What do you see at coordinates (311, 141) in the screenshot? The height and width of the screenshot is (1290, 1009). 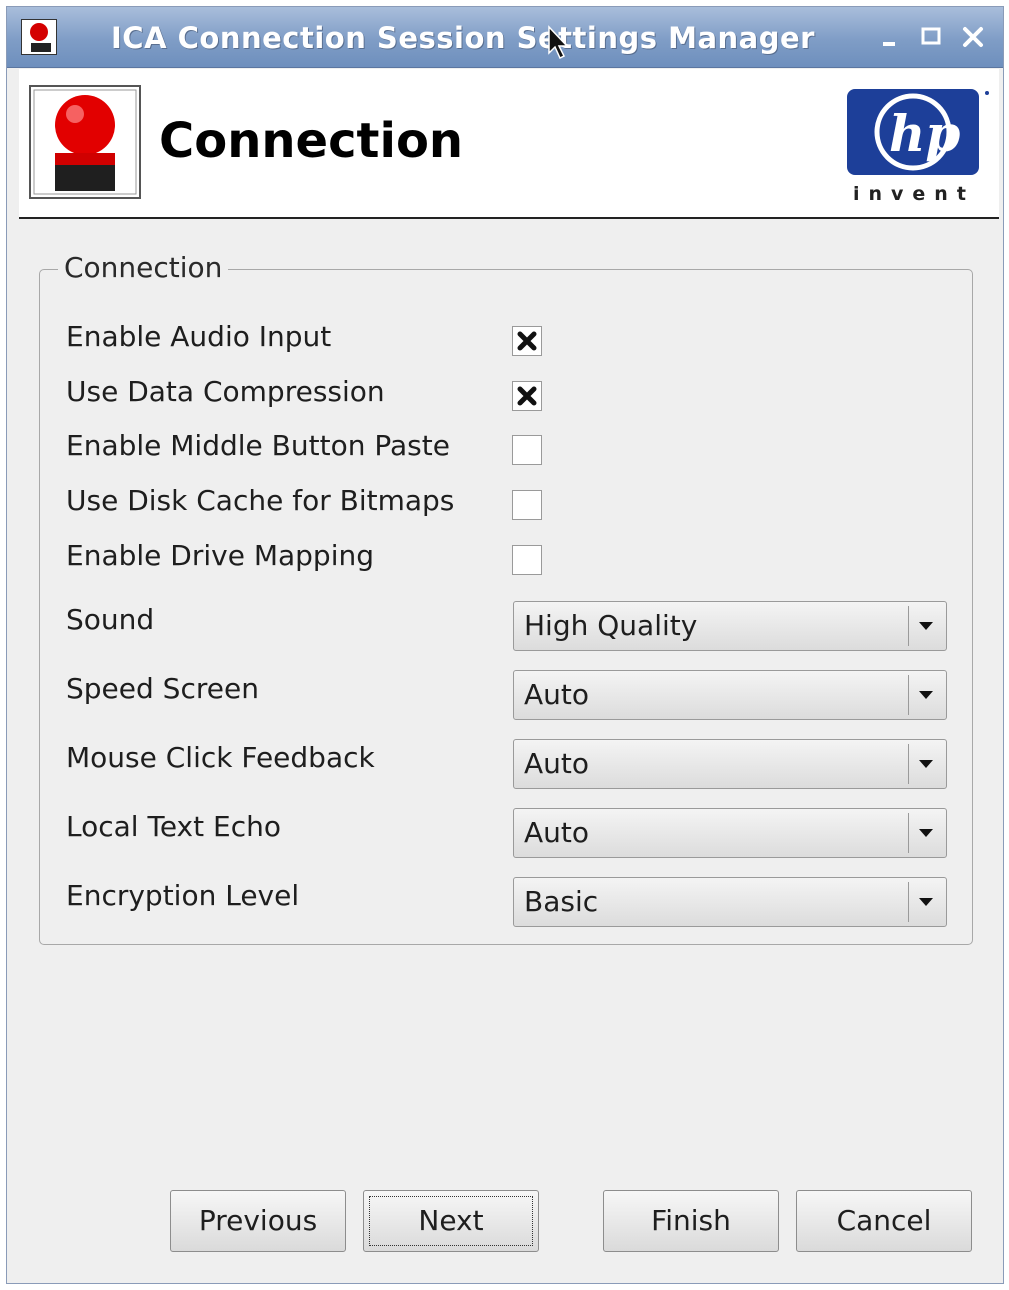 I see `page-title: Connection` at bounding box center [311, 141].